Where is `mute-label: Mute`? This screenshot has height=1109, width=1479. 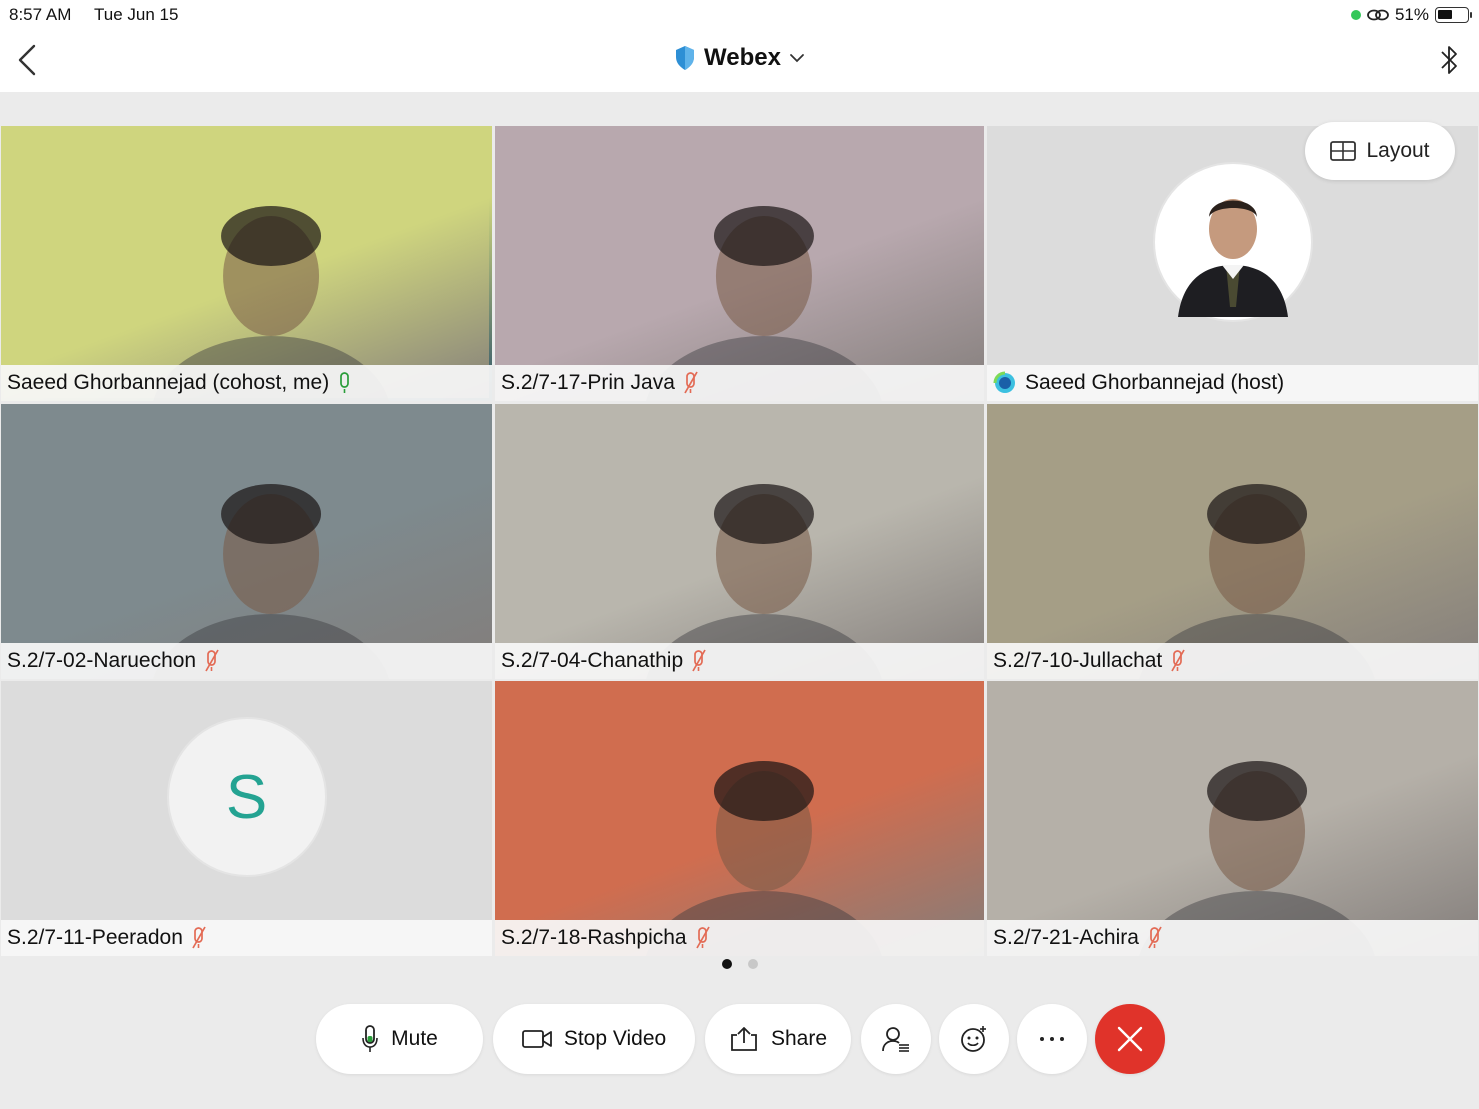
mute-label: Mute is located at coordinates (414, 1038).